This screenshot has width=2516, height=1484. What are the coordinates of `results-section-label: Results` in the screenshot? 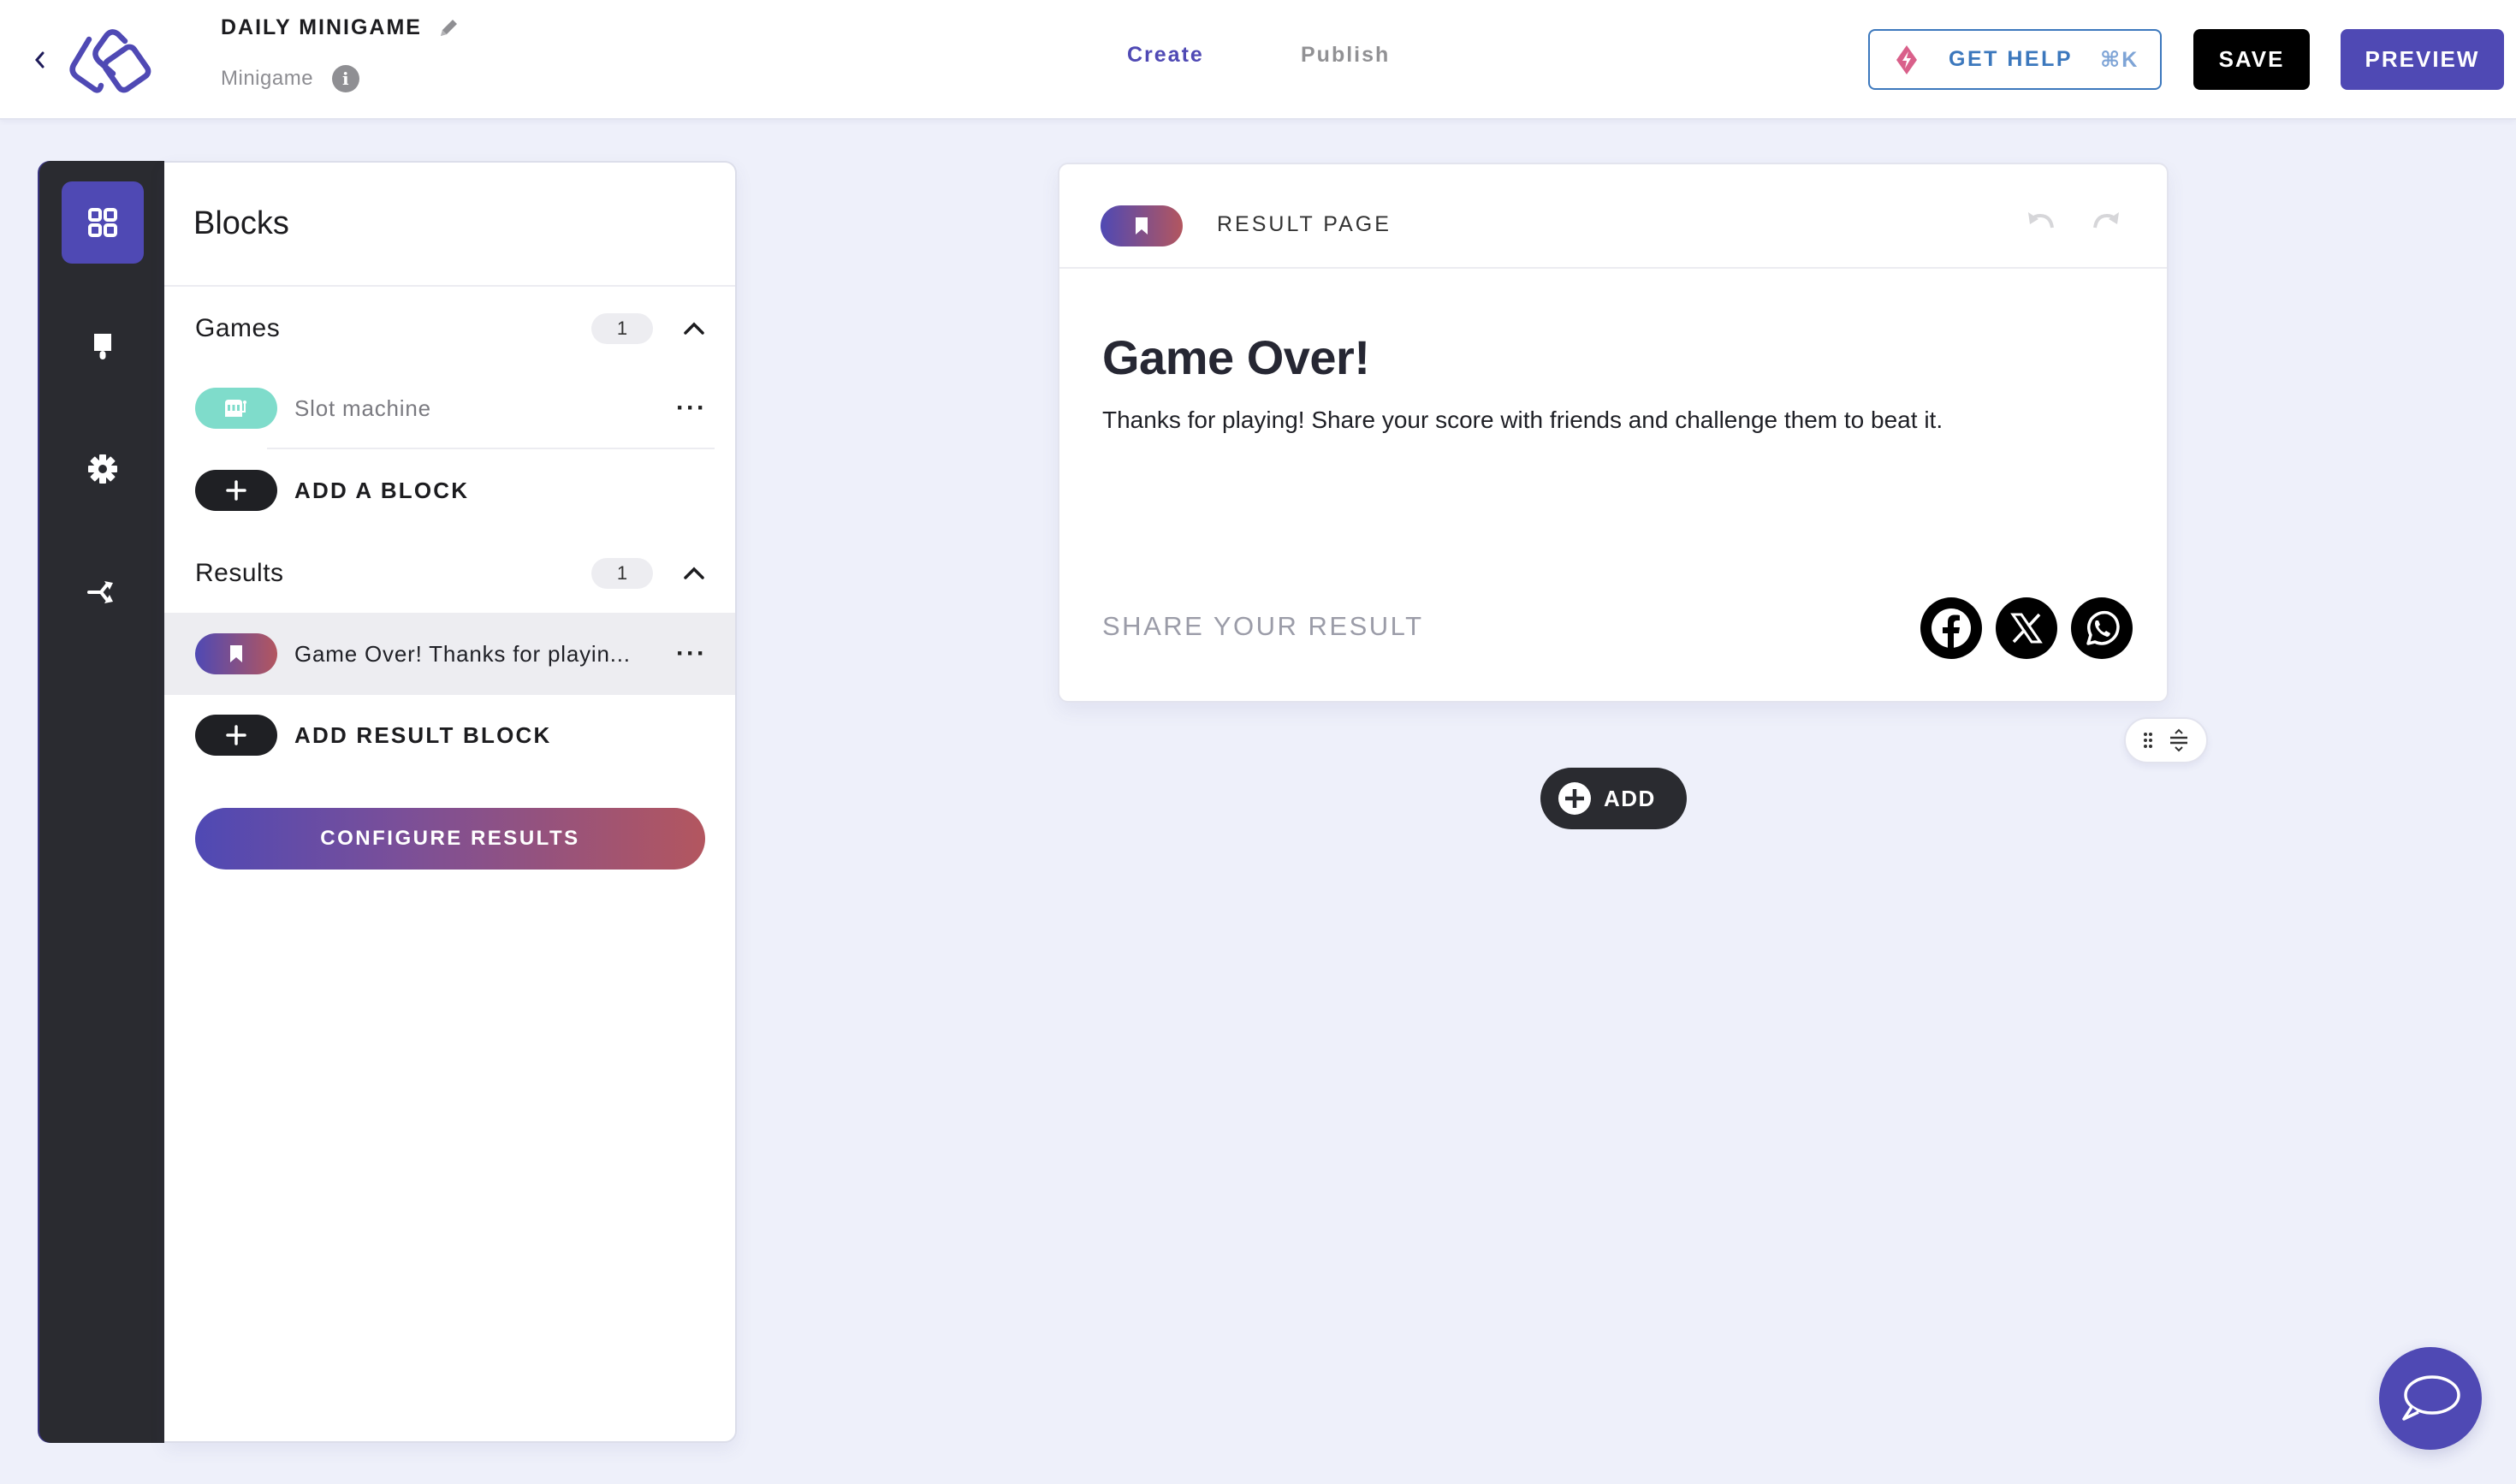 It's located at (239, 573).